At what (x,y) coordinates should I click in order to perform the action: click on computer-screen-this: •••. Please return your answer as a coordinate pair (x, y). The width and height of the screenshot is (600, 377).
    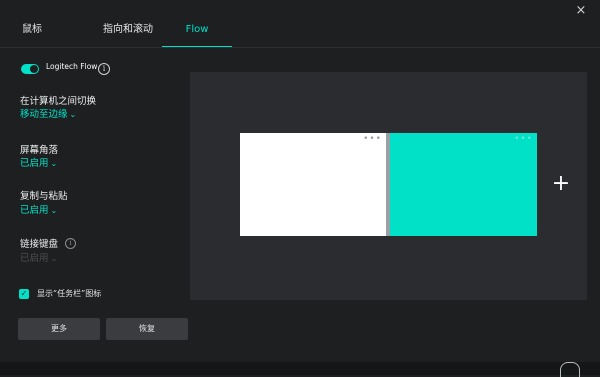
    Looking at the image, I should click on (313, 184).